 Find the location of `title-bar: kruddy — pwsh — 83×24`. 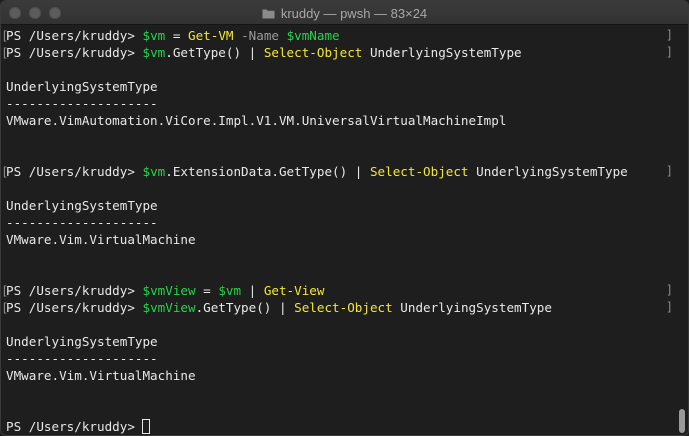

title-bar: kruddy — pwsh — 83×24 is located at coordinates (344, 13).